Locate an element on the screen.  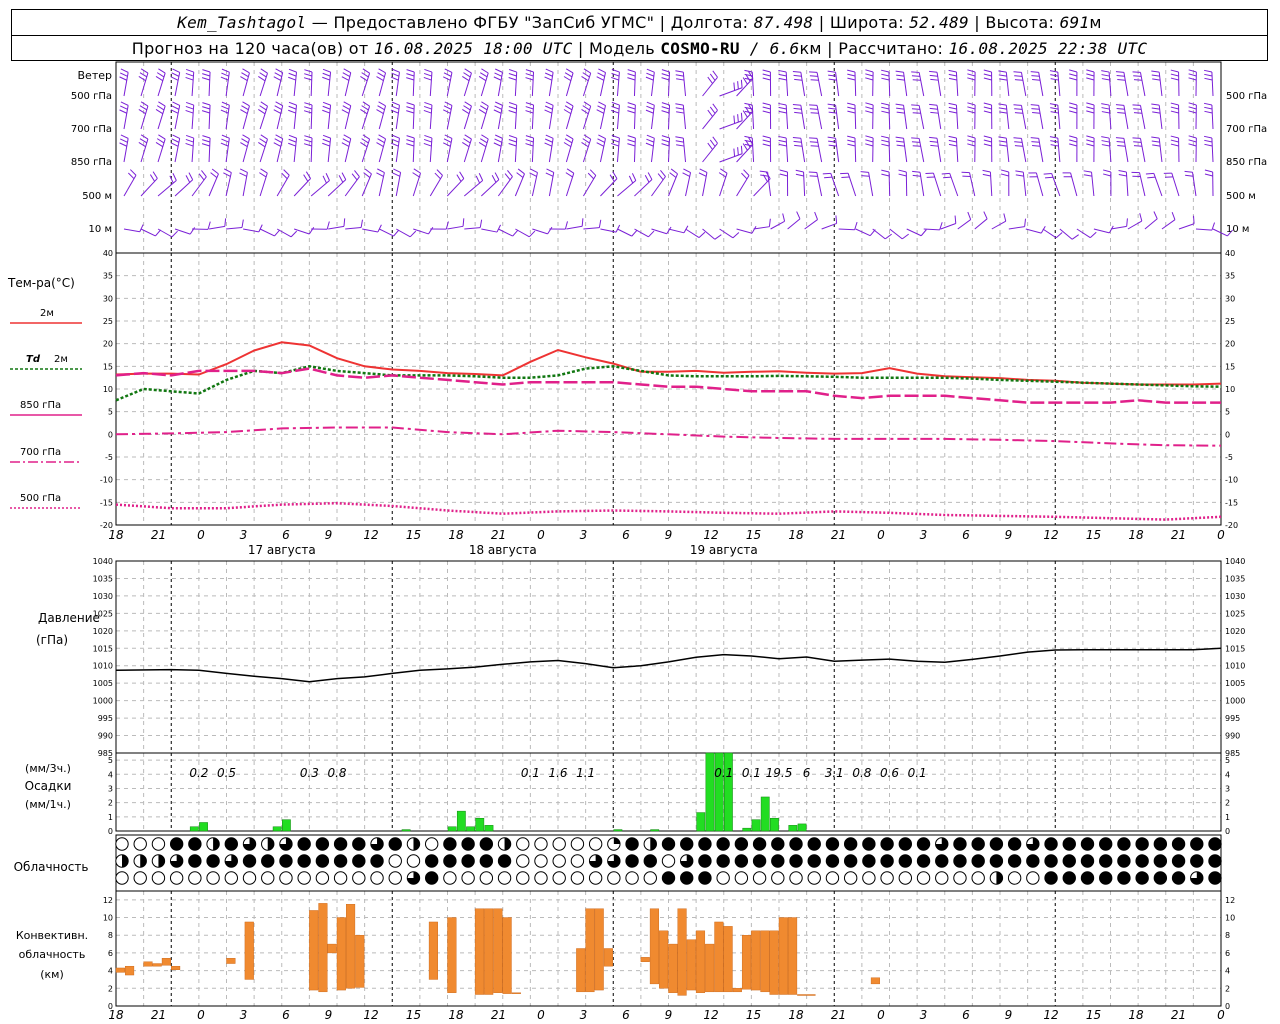
hour-label-bottom: 3 is located at coordinates (244, 1015).